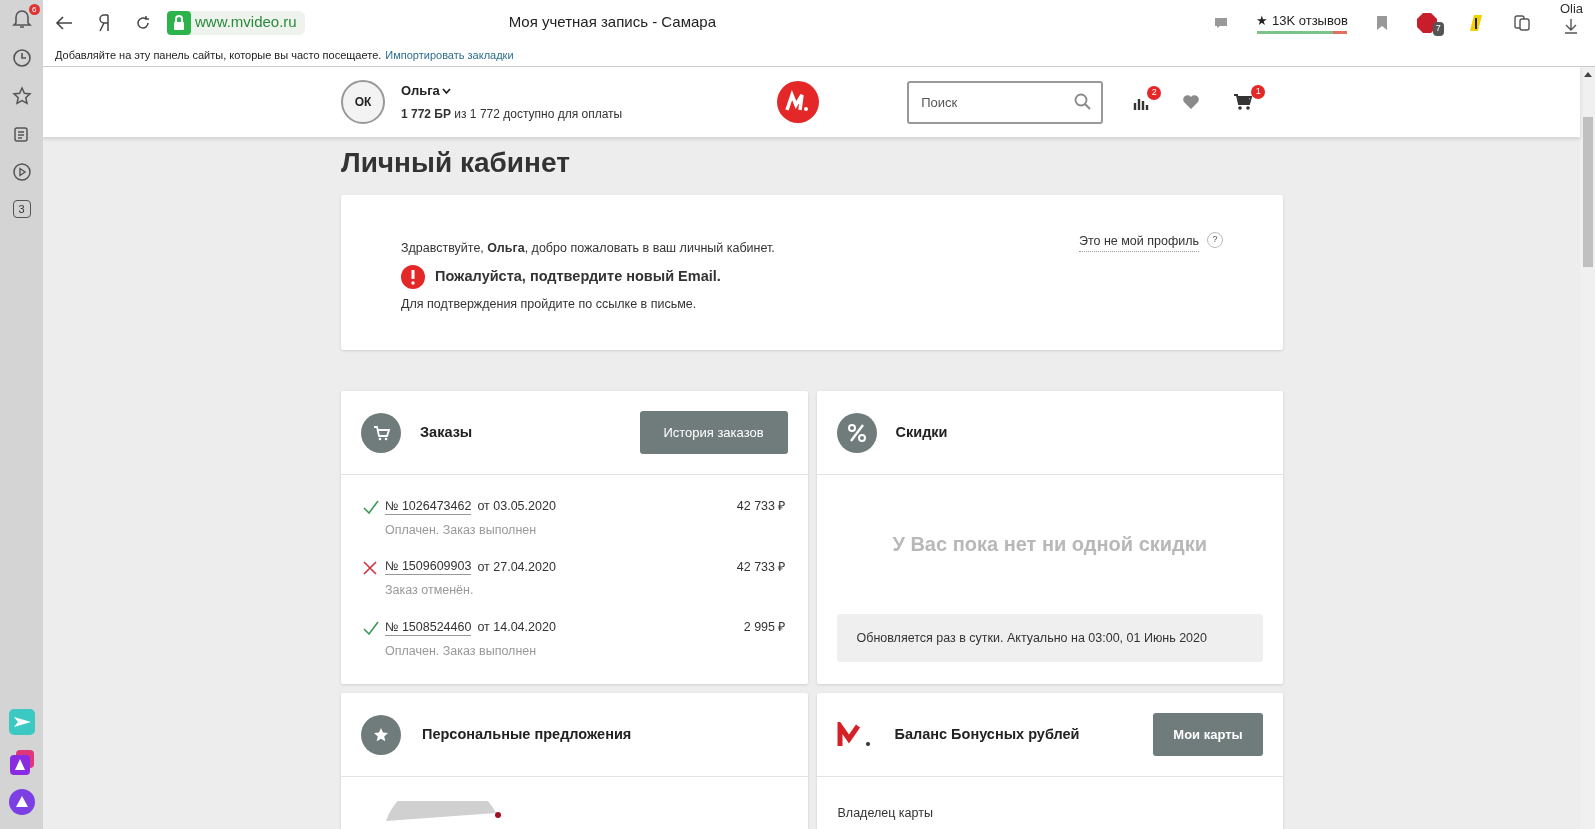  I want to click on orders-title: Заказы, so click(446, 432).